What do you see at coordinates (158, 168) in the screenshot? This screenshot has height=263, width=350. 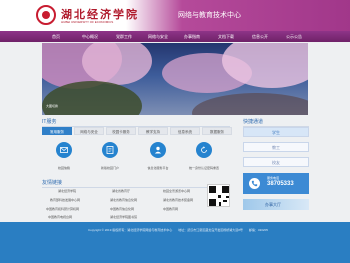 I see `service-label-info-platform: 信息化服务平台` at bounding box center [158, 168].